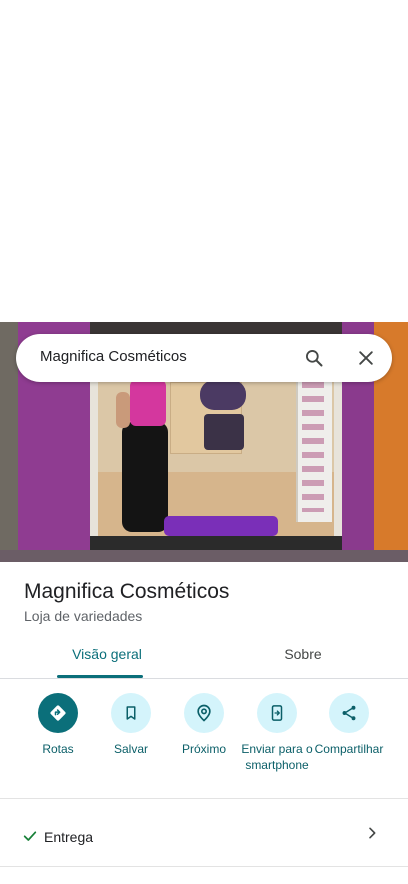  What do you see at coordinates (107, 662) in the screenshot?
I see `tab-overview: Visão geral` at bounding box center [107, 662].